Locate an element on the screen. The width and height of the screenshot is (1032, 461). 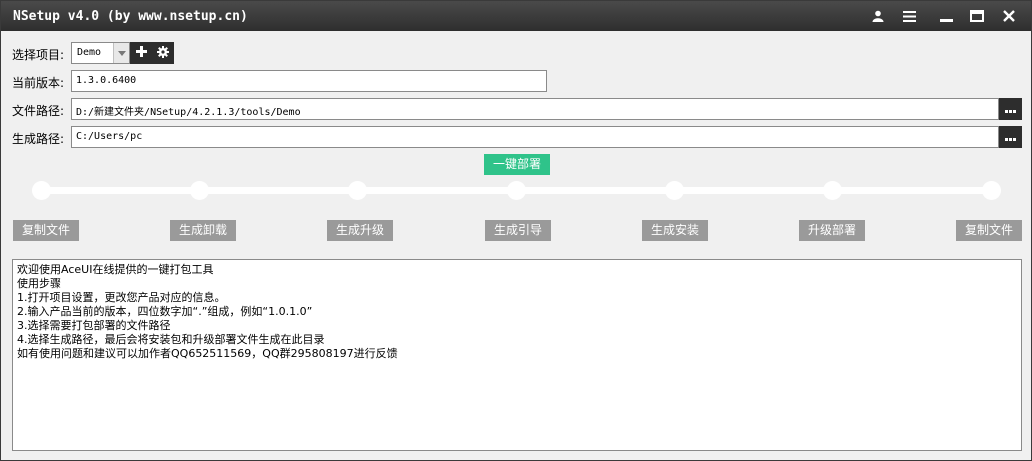
version-input: 1.3.0.6400 is located at coordinates (309, 81).